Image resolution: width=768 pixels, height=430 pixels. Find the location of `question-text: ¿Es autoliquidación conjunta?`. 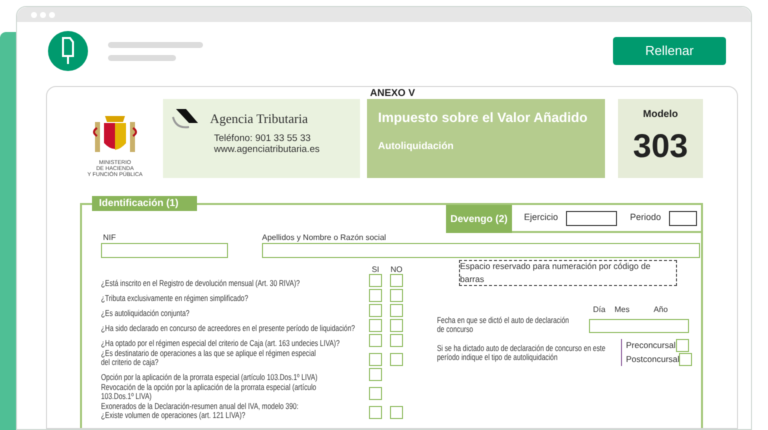

question-text: ¿Es autoliquidación conjunta? is located at coordinates (145, 312).